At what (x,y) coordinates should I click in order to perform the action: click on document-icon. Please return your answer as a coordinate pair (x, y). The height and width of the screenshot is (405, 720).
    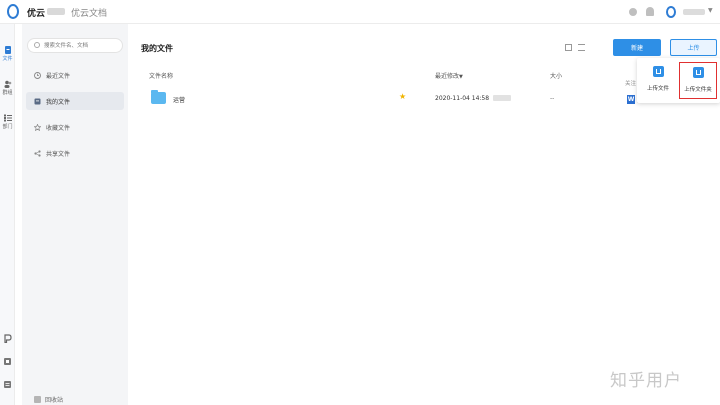
    Looking at the image, I should click on (7, 384).